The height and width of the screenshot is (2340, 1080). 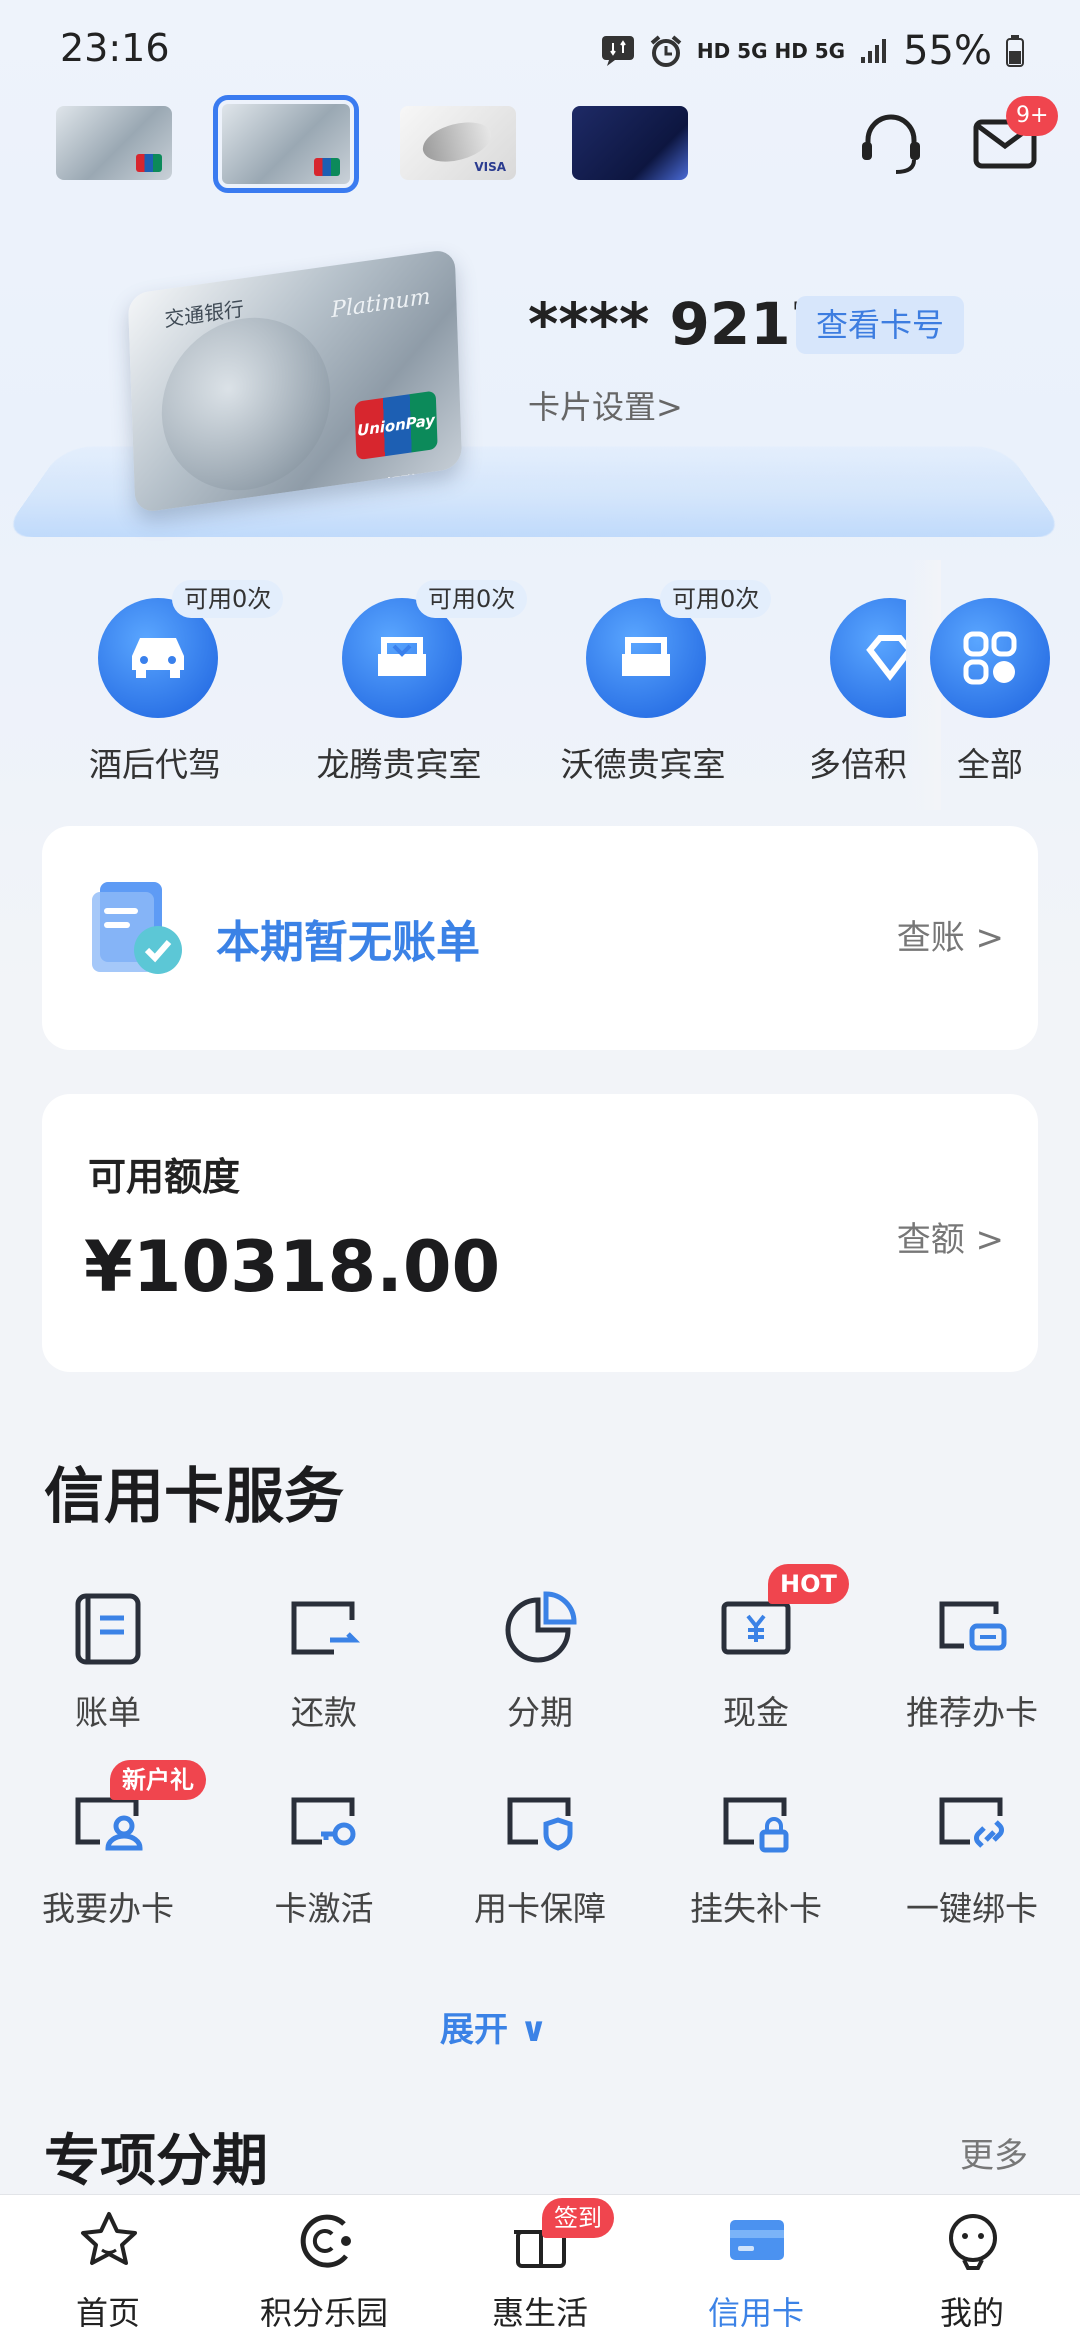 I want to click on service-bill: 账单, so click(x=105, y=1665).